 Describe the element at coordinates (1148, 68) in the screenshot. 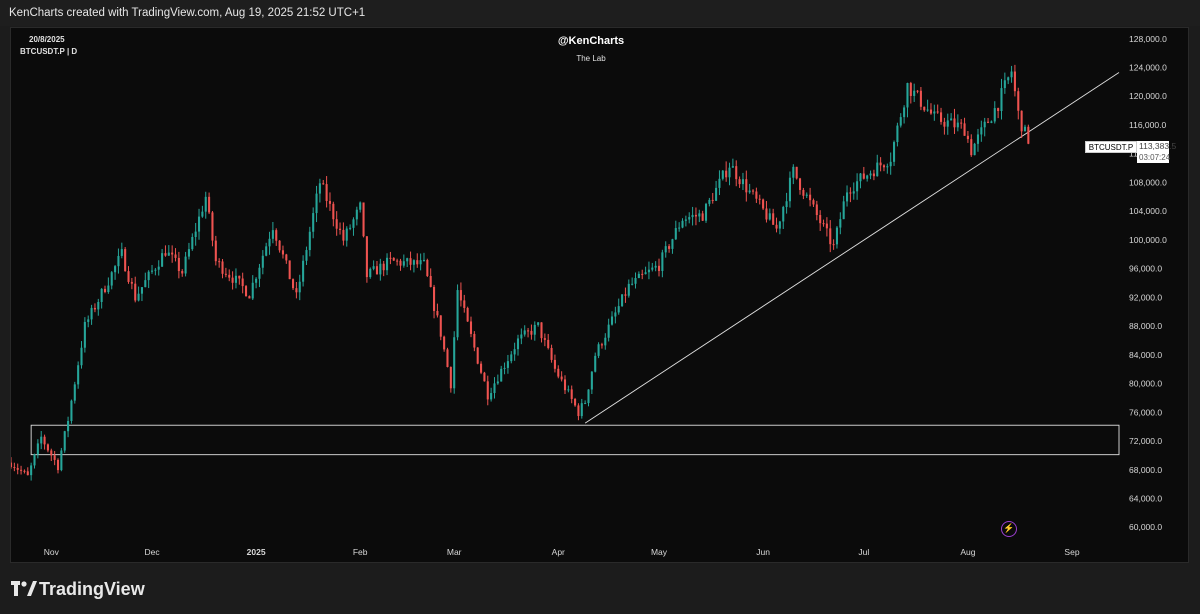

I see `y-tick-label: 124,000.0` at that location.